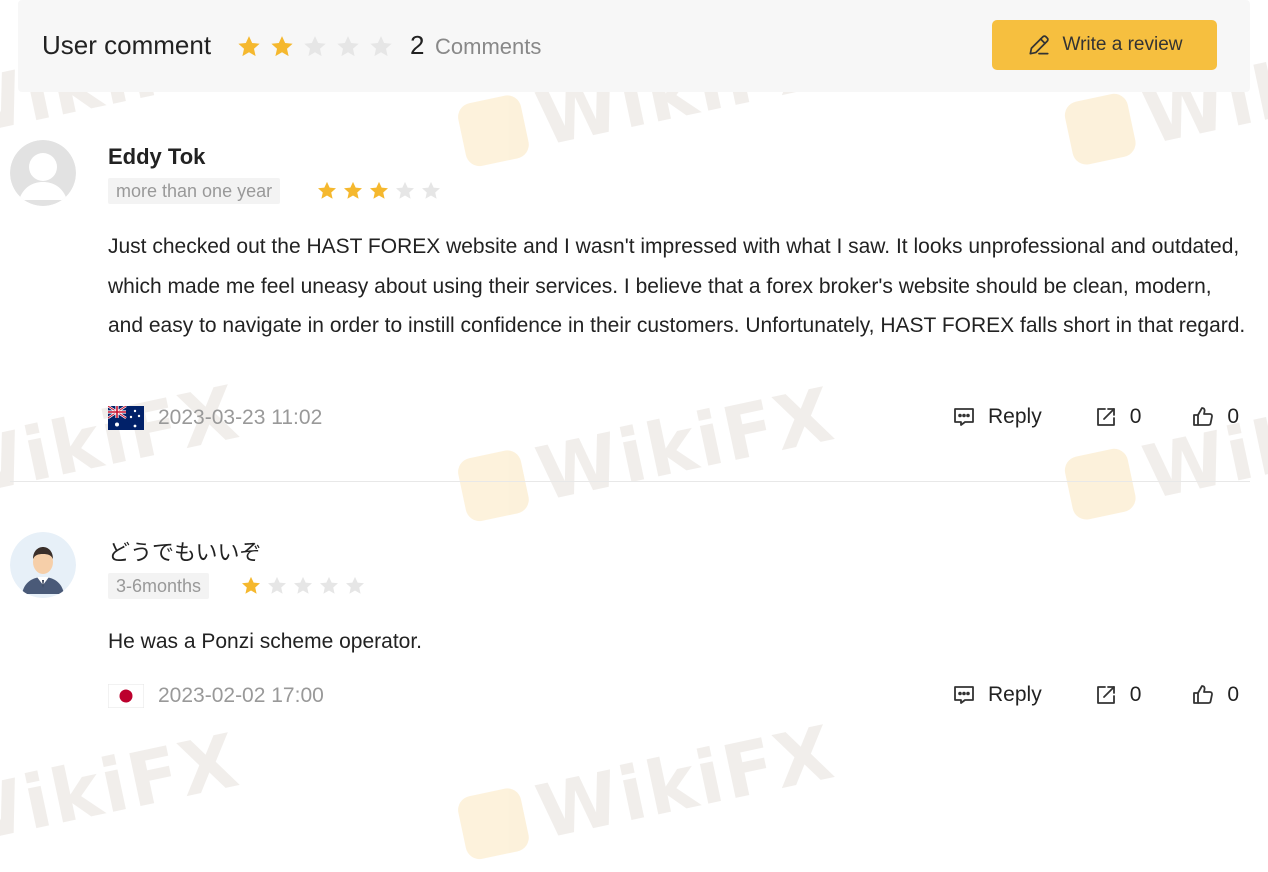 The height and width of the screenshot is (872, 1268). I want to click on default-avatar-icon, so click(43, 173).